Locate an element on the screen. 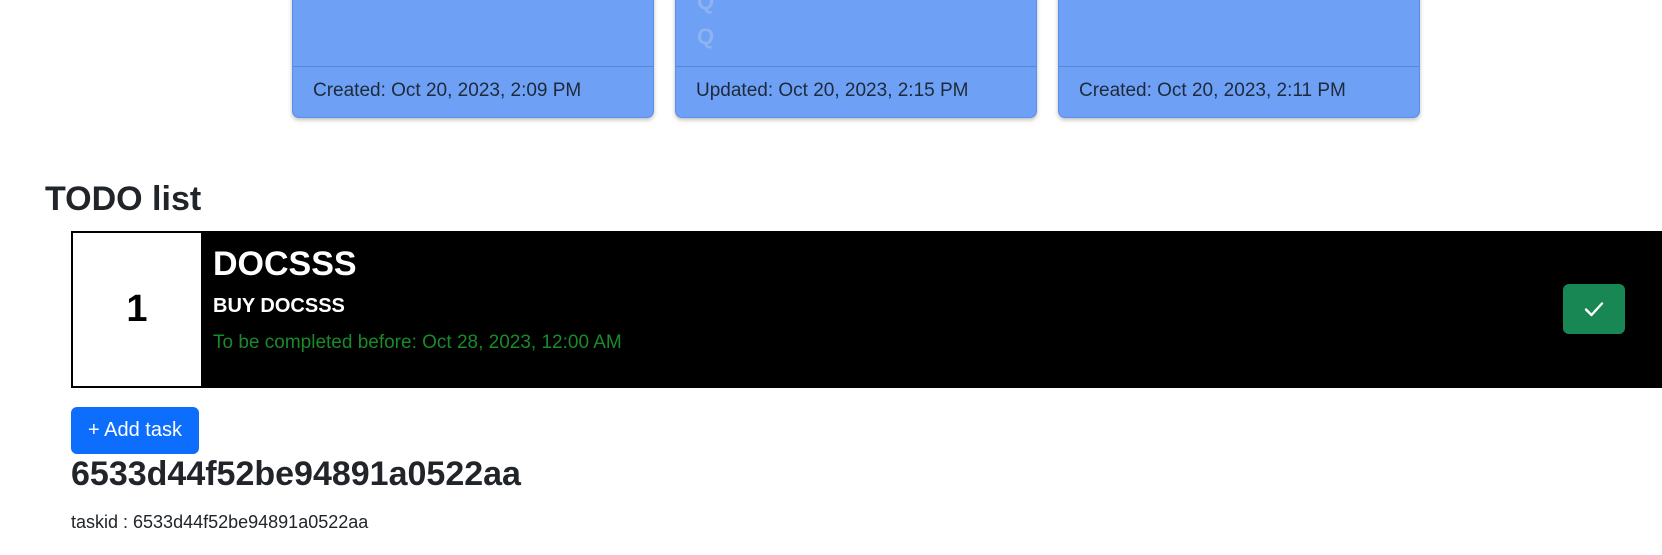 This screenshot has width=1662, height=555. add-task-button: + Add task is located at coordinates (135, 430).